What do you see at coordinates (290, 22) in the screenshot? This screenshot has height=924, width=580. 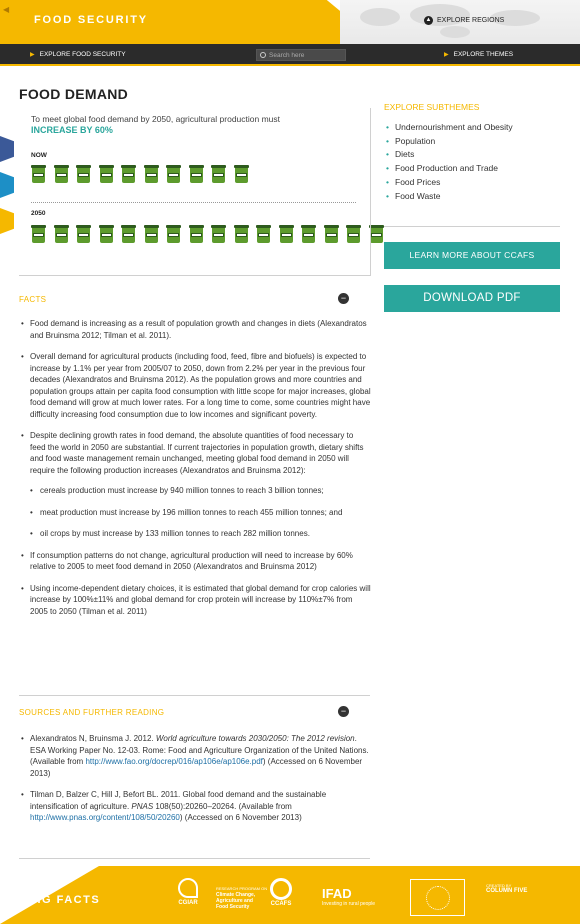 I see `header-bar: ◀ FOOD SECURITY ▲ EXPLORE REGIONS` at bounding box center [290, 22].